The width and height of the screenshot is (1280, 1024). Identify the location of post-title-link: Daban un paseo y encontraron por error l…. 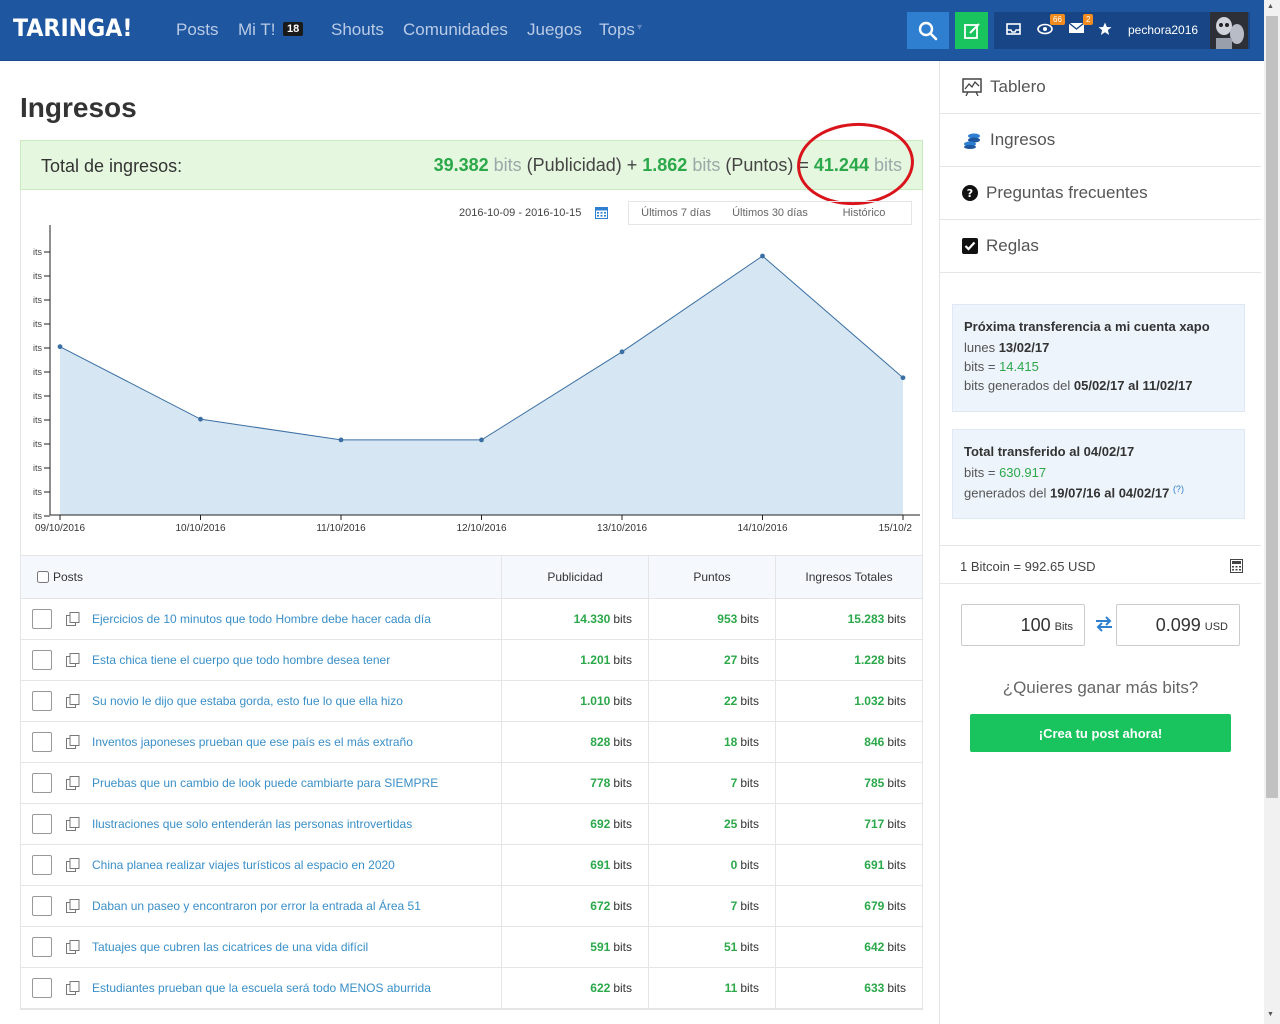
(256, 906).